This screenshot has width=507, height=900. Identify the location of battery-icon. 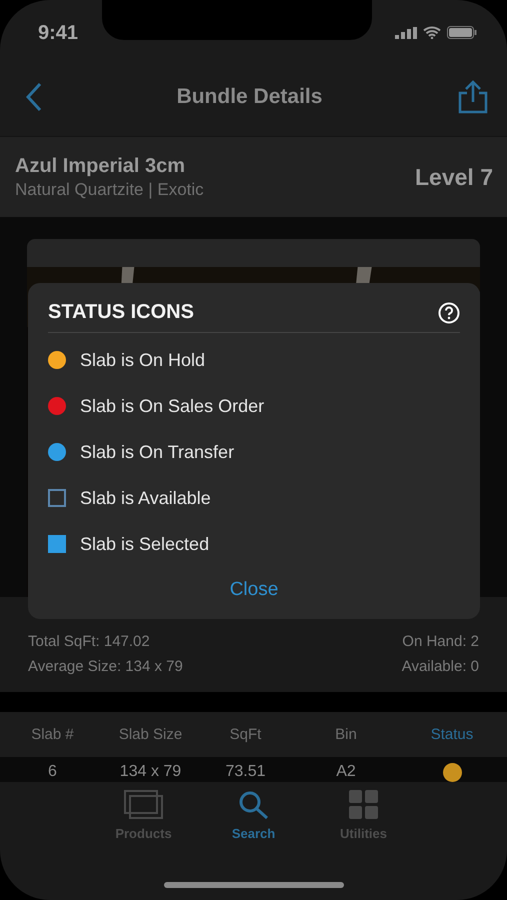
(462, 32).